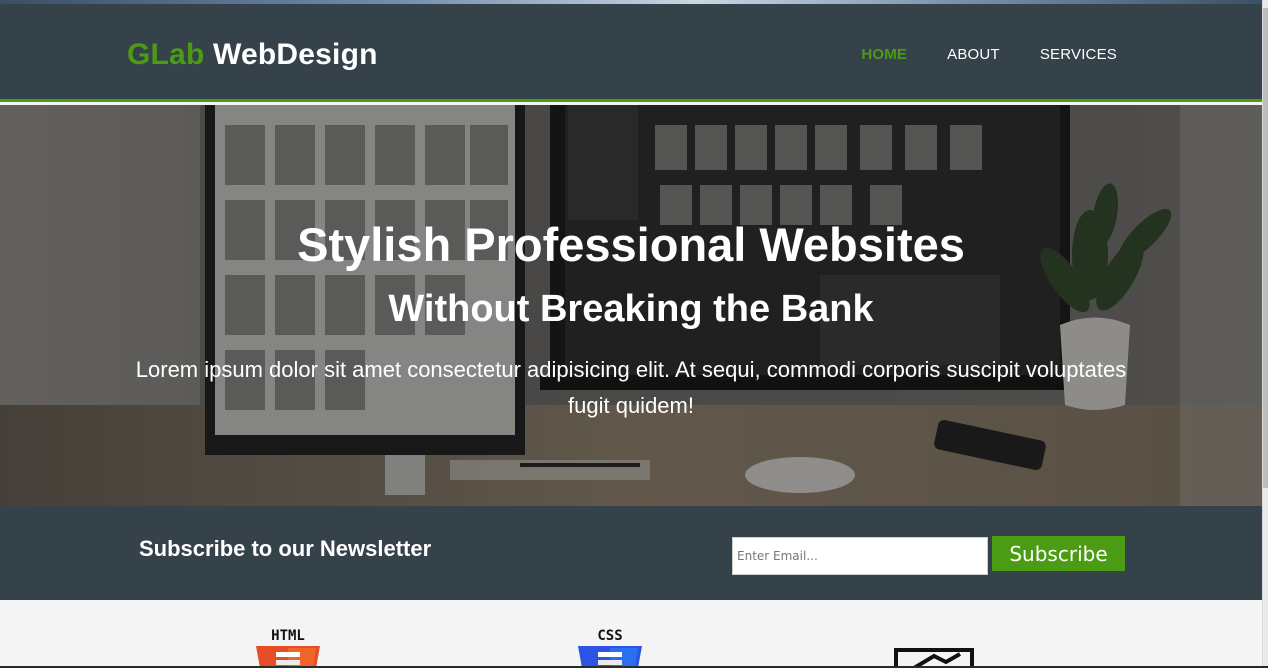 This screenshot has width=1268, height=668. What do you see at coordinates (166, 54) in the screenshot?
I see `brand-highlight: GLab` at bounding box center [166, 54].